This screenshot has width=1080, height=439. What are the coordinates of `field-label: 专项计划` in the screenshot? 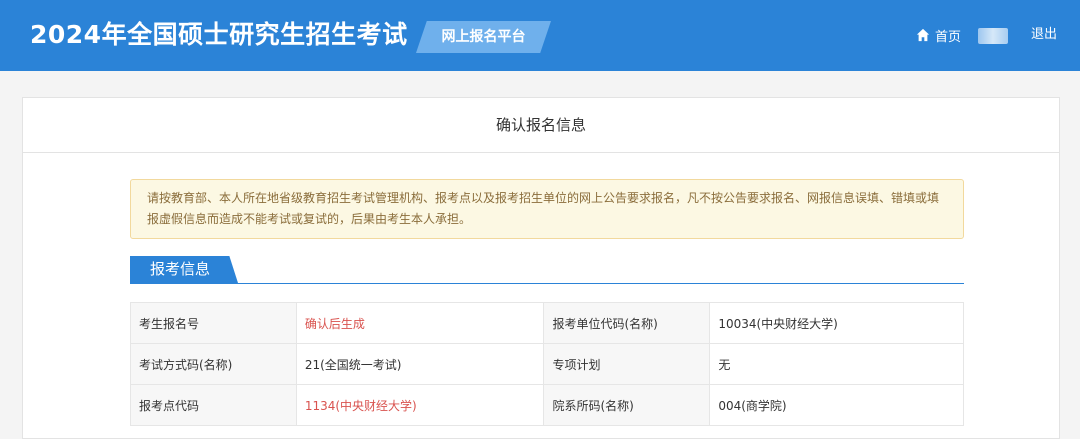 It's located at (627, 364).